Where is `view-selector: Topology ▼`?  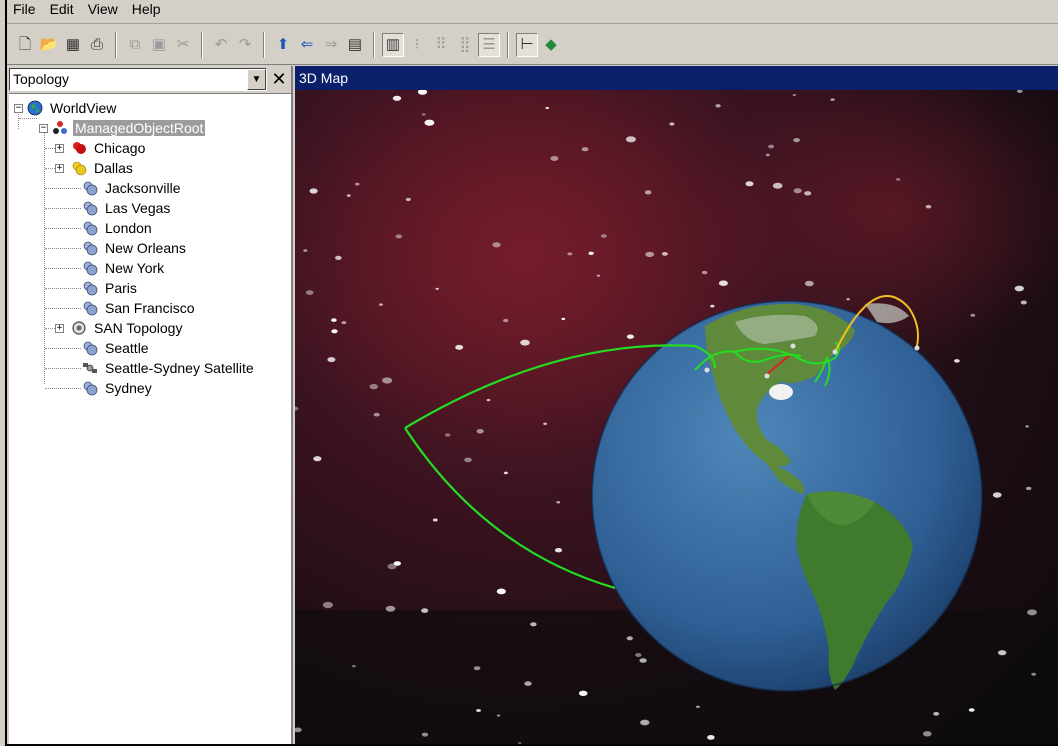 view-selector: Topology ▼ is located at coordinates (138, 79).